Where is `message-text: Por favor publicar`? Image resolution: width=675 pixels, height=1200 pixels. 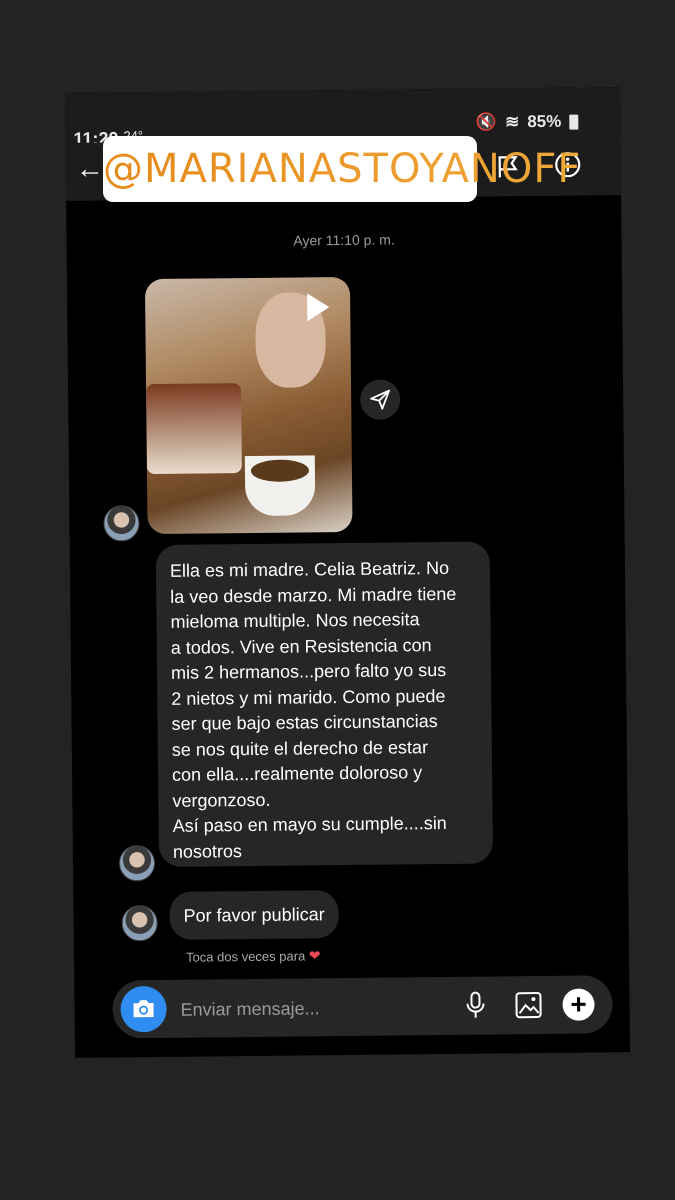
message-text: Por favor publicar is located at coordinates (254, 915).